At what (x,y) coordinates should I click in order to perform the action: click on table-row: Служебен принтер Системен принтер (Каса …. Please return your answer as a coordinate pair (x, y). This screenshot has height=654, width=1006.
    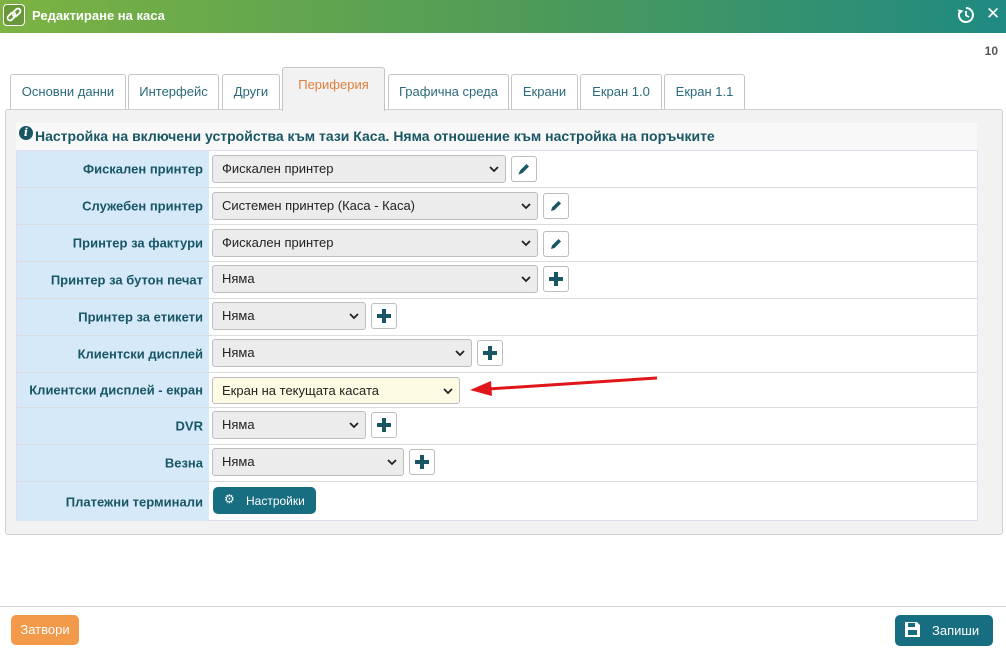
    Looking at the image, I should click on (497, 206).